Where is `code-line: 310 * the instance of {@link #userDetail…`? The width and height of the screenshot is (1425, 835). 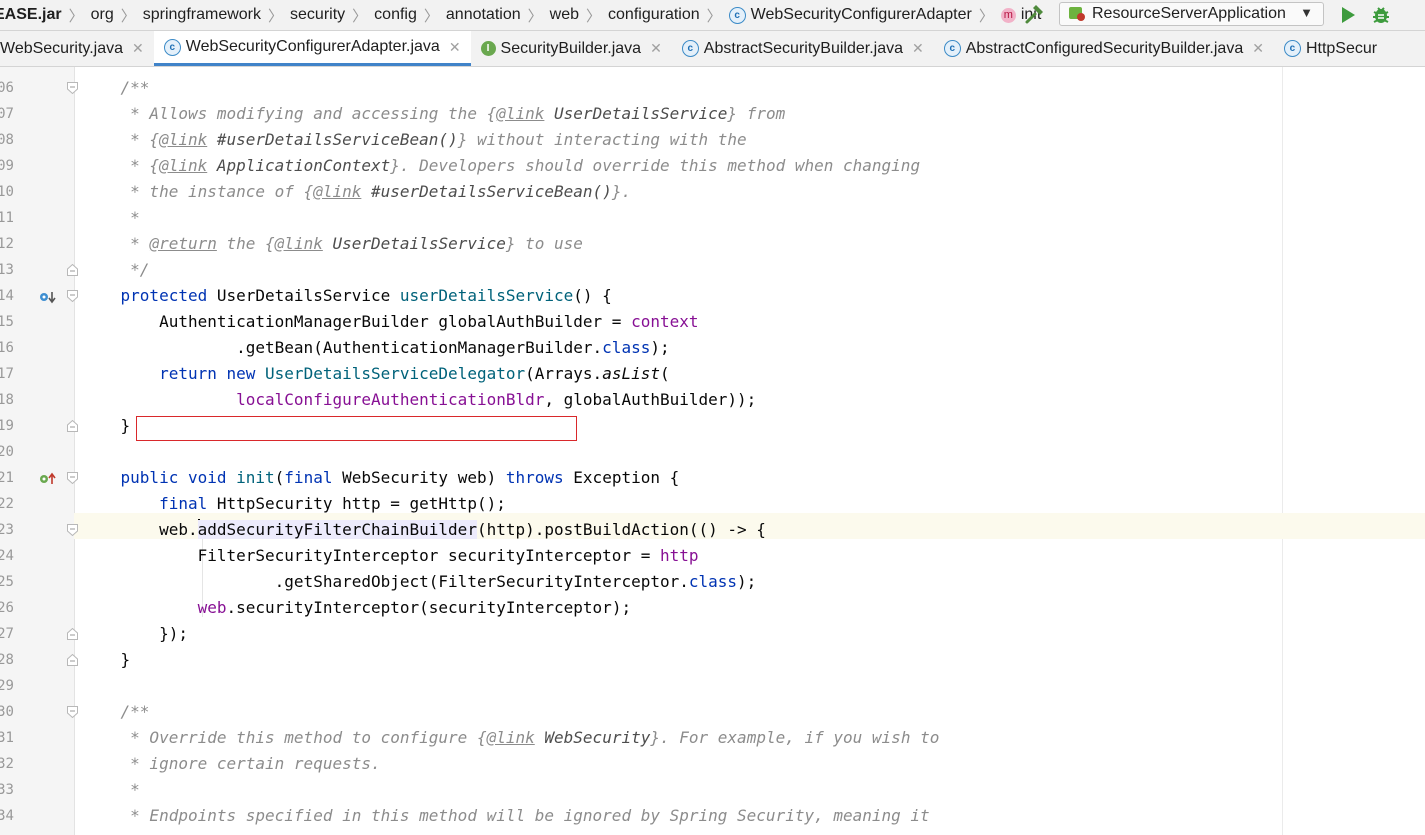
code-line: 310 * the instance of {@link #userDetail… is located at coordinates (712, 192).